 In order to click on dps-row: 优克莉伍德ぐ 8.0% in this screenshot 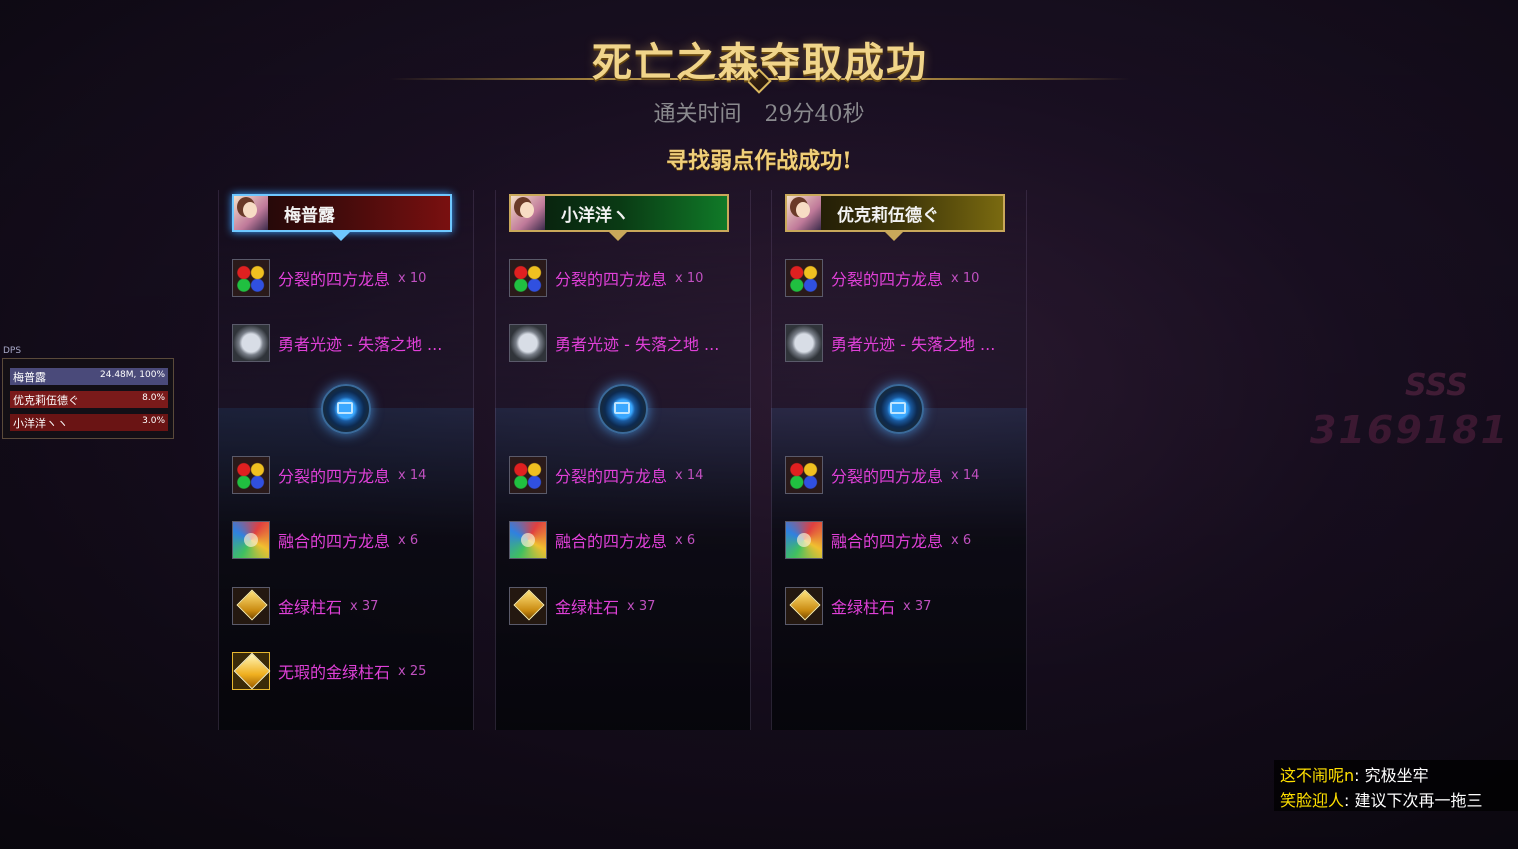, I will do `click(89, 399)`.